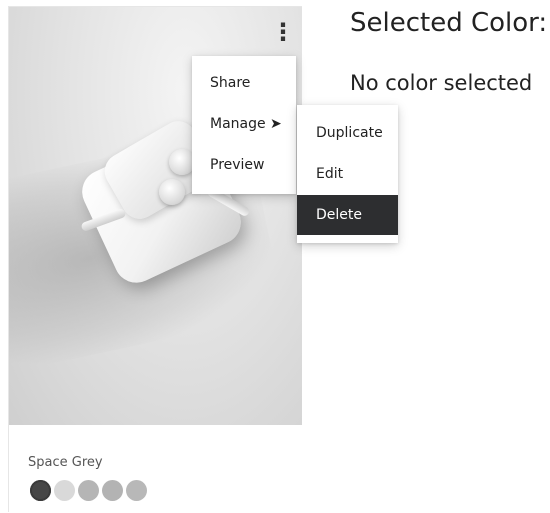 The width and height of the screenshot is (550, 513). I want to click on swatch-light-grey, so click(64, 490).